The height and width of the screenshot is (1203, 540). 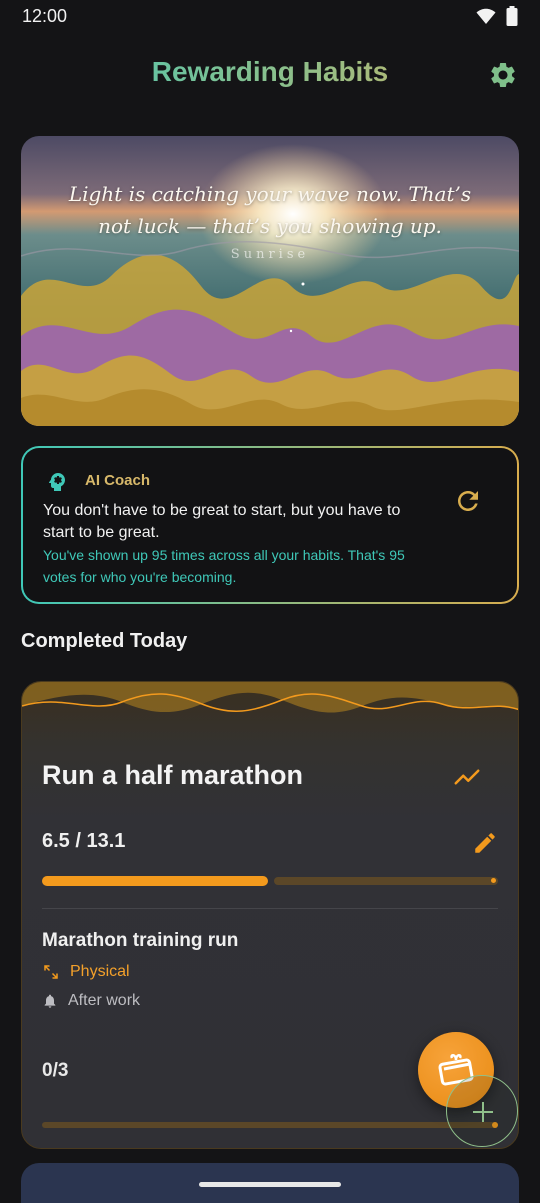 What do you see at coordinates (50, 1001) in the screenshot?
I see `bell-icon` at bounding box center [50, 1001].